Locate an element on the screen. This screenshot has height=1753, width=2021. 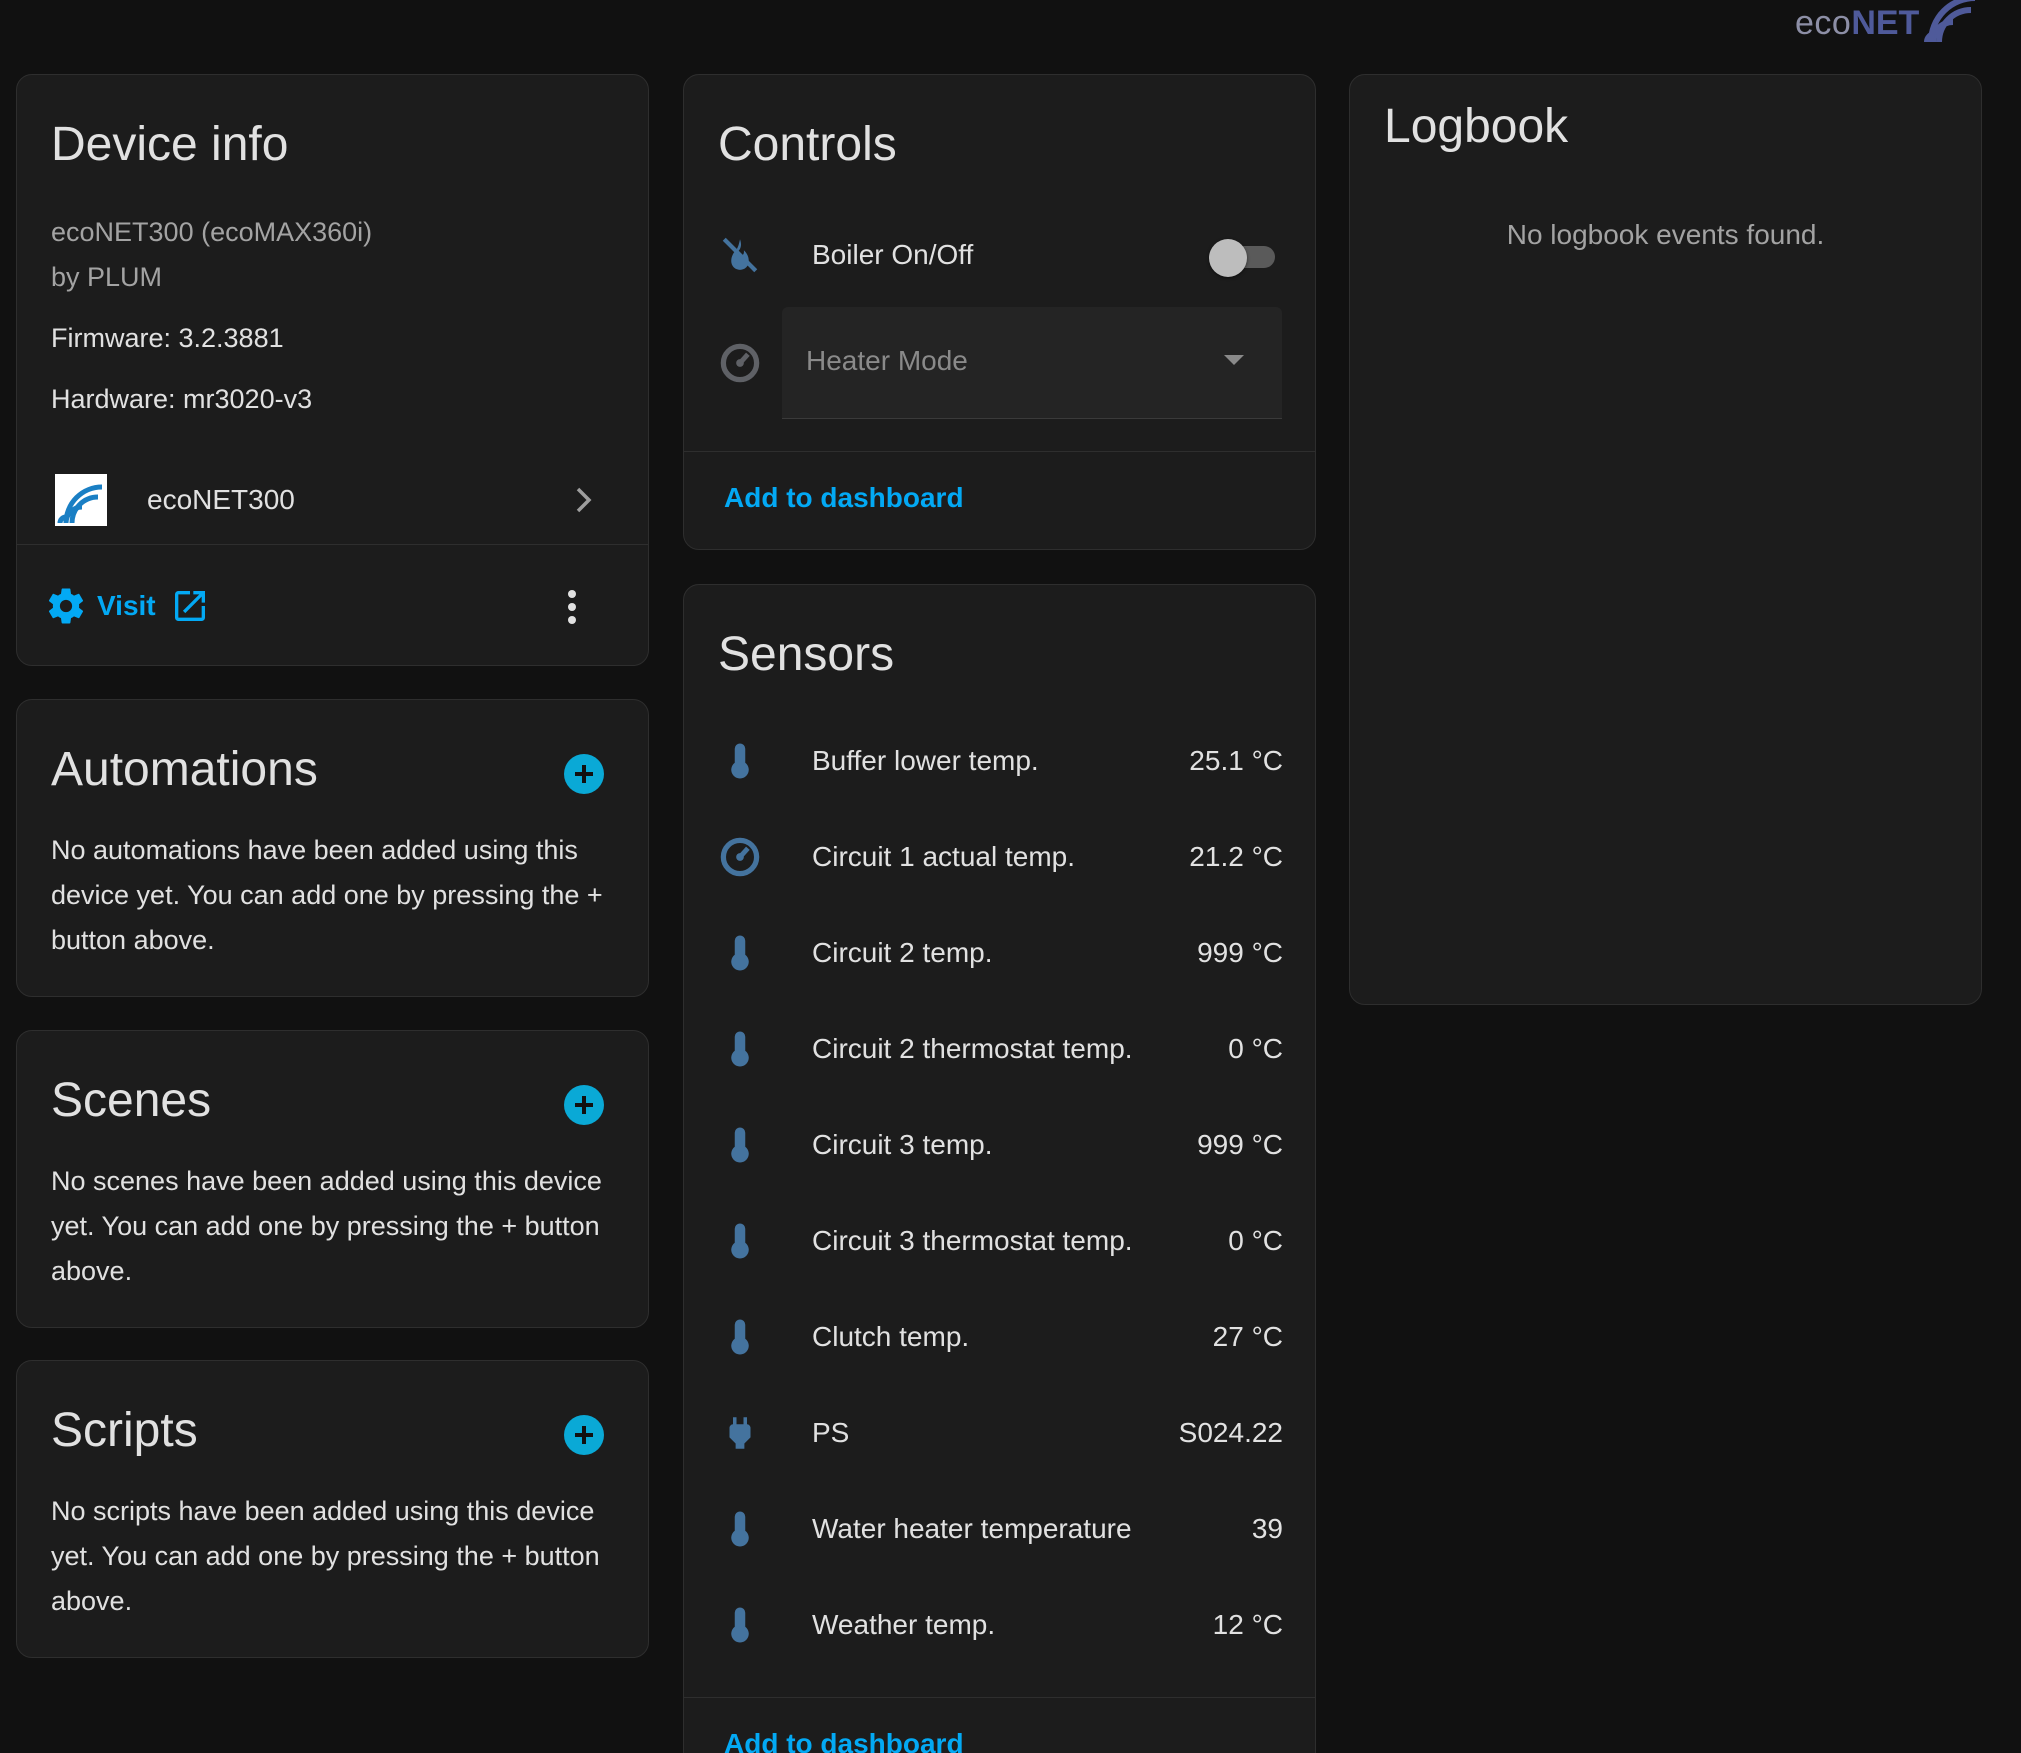
heater-mode-row: Heater Mode is located at coordinates (999, 363).